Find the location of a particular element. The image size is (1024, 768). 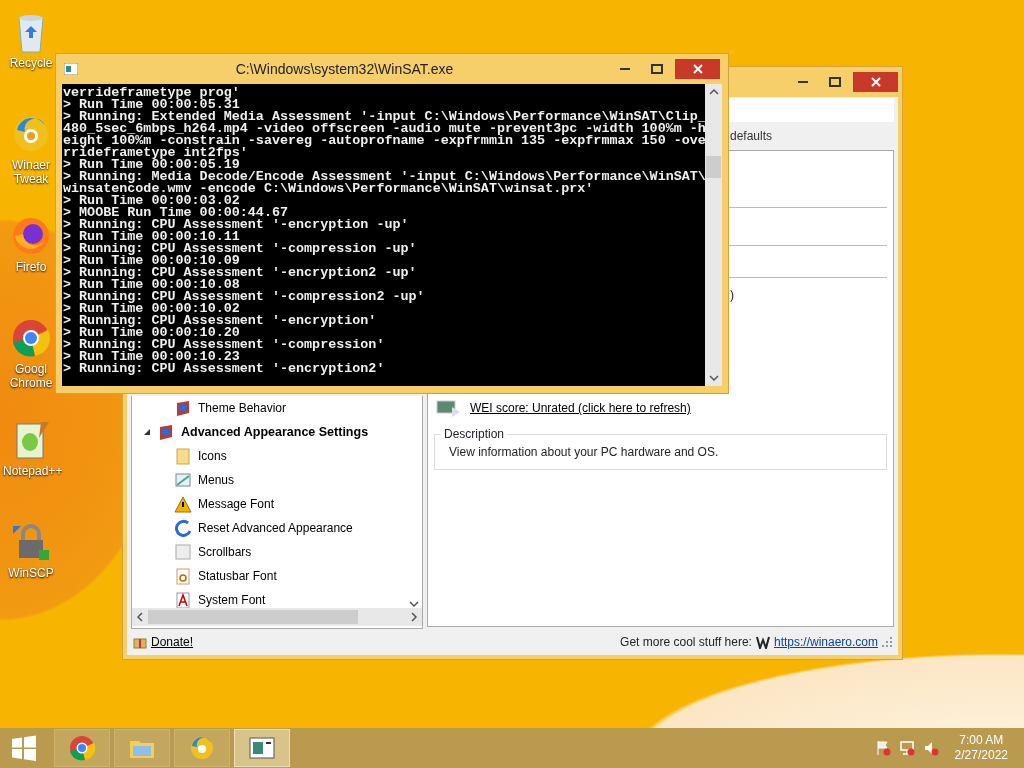

console-line: > Run Time 00:00:05.31 is located at coordinates (151, 105).